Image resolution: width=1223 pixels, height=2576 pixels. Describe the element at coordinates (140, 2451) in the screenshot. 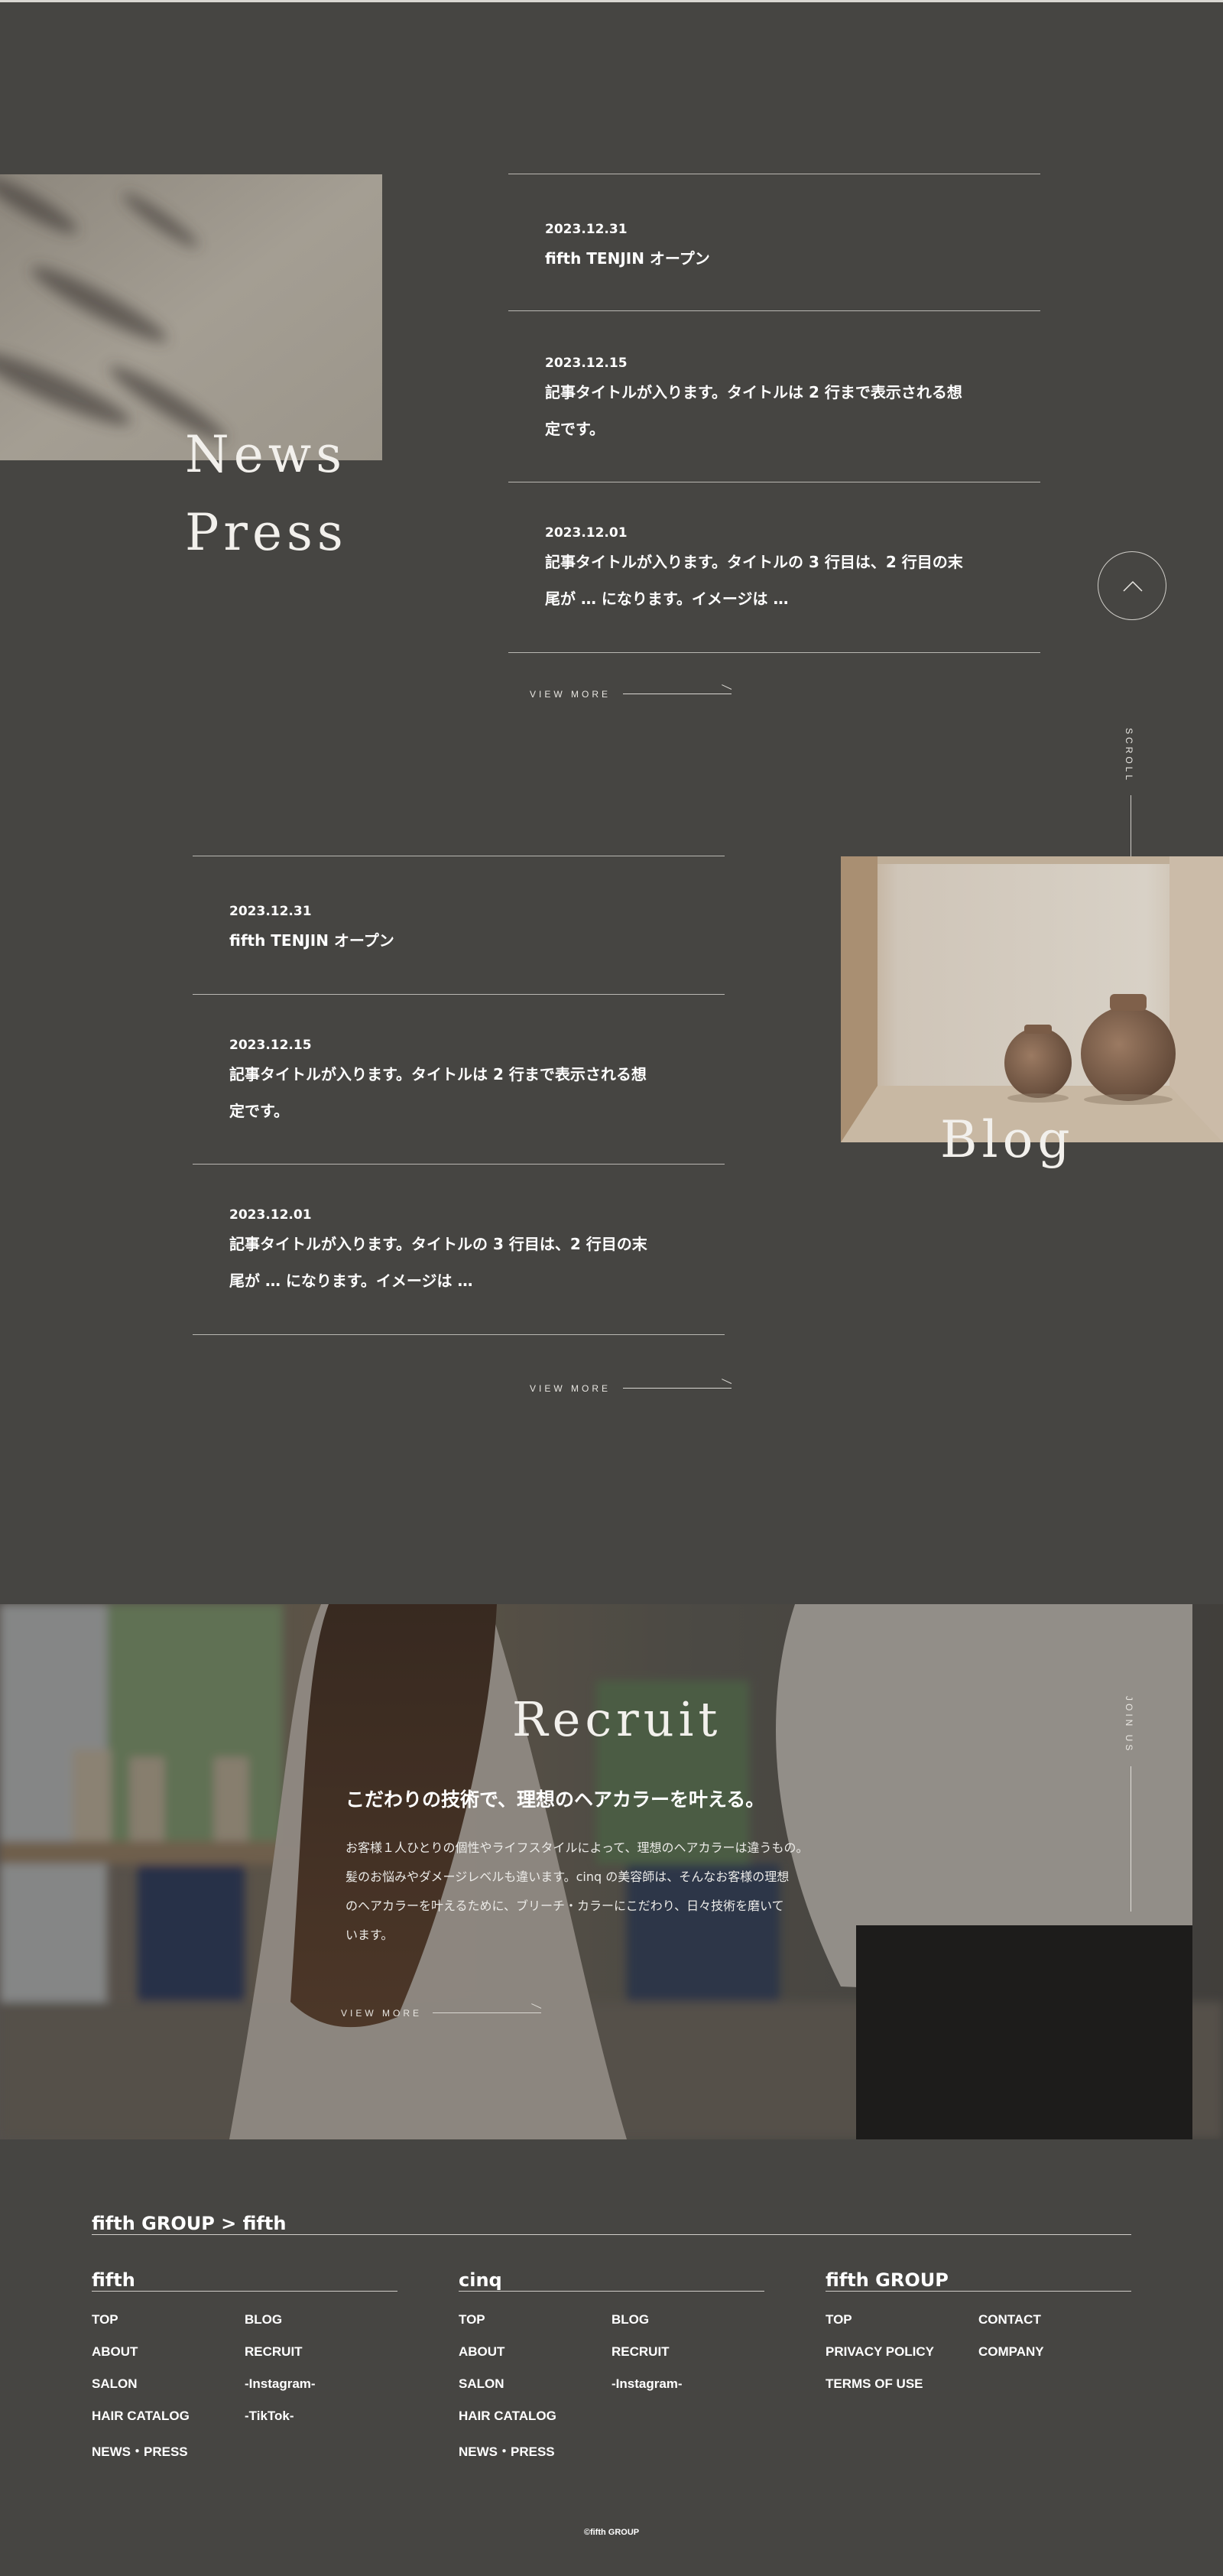

I see `footer-link-fifth-news-press: NEWS・PRESS` at that location.